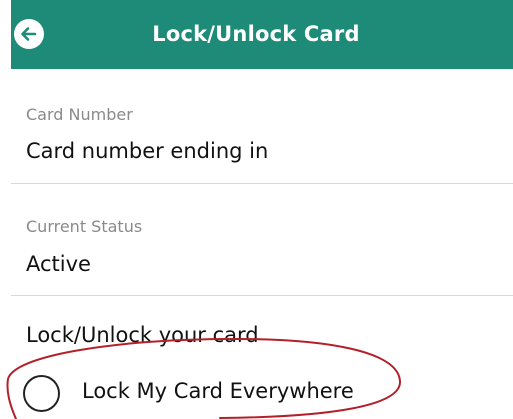  I want to click on current-status-value: Active, so click(58, 264).